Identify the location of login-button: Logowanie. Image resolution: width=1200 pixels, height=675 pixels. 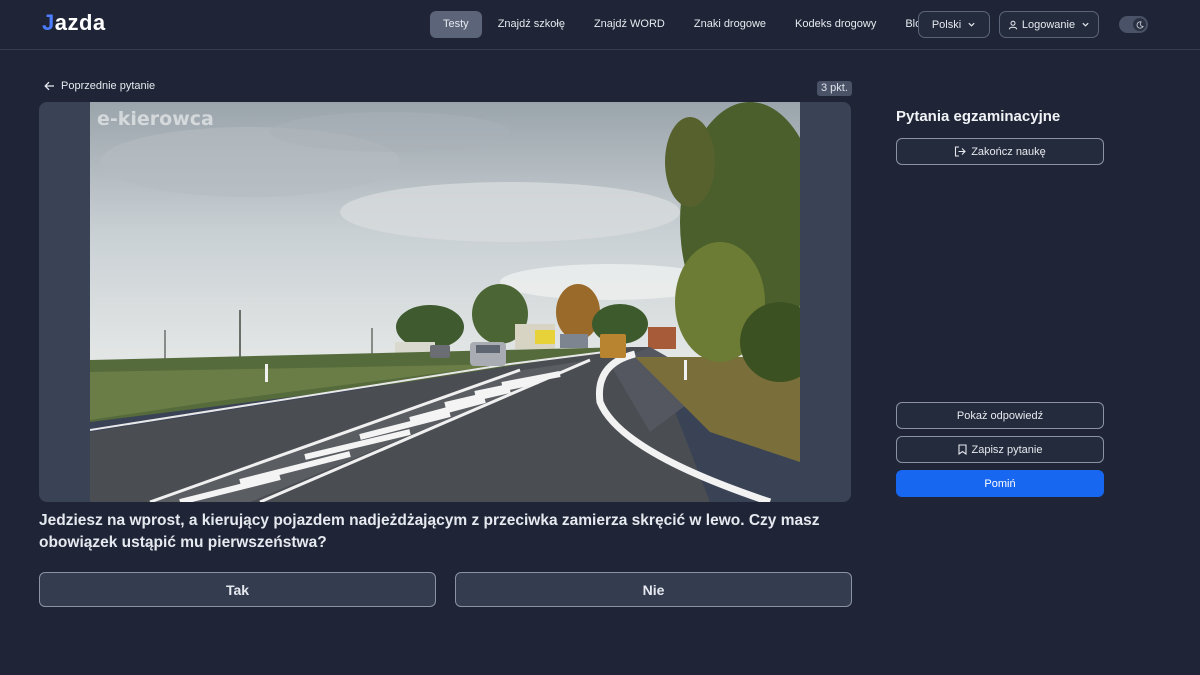
(1049, 24).